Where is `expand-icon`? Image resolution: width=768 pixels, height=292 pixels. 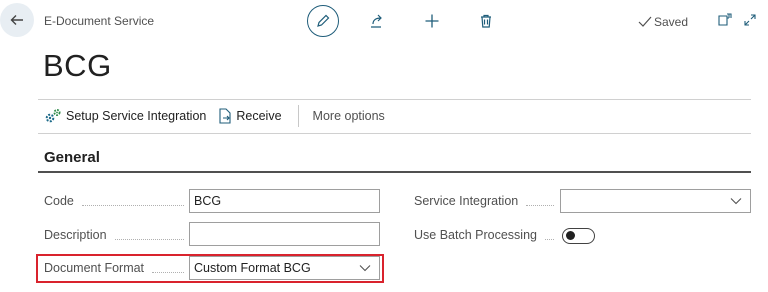 expand-icon is located at coordinates (750, 20).